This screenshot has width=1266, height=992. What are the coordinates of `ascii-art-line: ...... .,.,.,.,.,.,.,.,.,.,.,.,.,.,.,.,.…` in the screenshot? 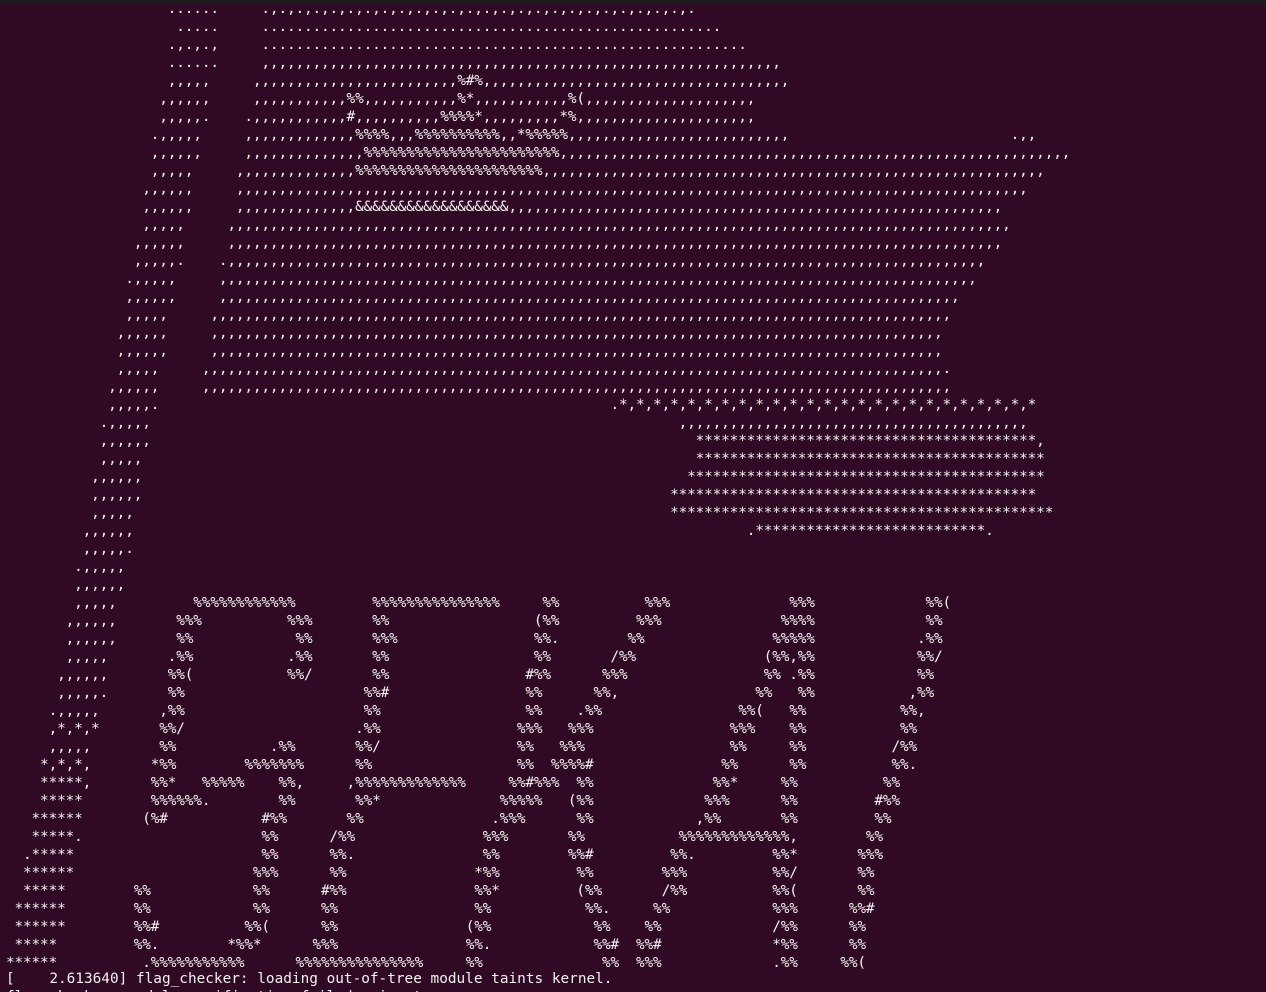 It's located at (351, 9).